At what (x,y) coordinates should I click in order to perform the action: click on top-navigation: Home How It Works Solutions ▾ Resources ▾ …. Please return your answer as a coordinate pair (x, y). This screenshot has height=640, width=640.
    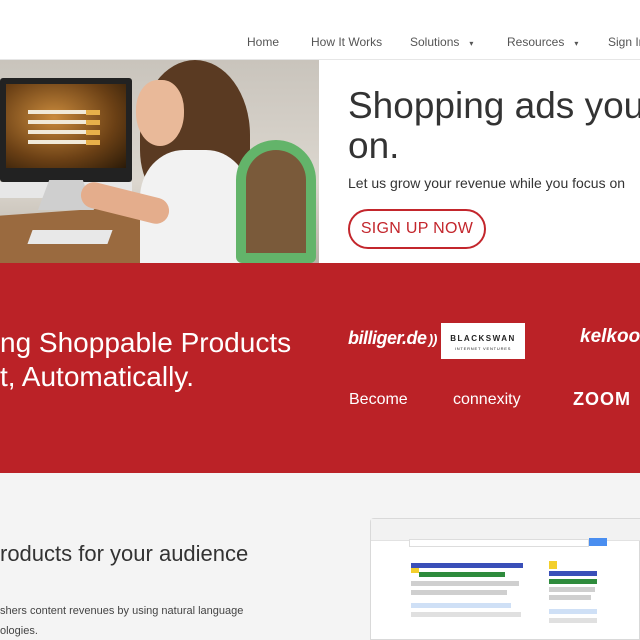
    Looking at the image, I should click on (320, 30).